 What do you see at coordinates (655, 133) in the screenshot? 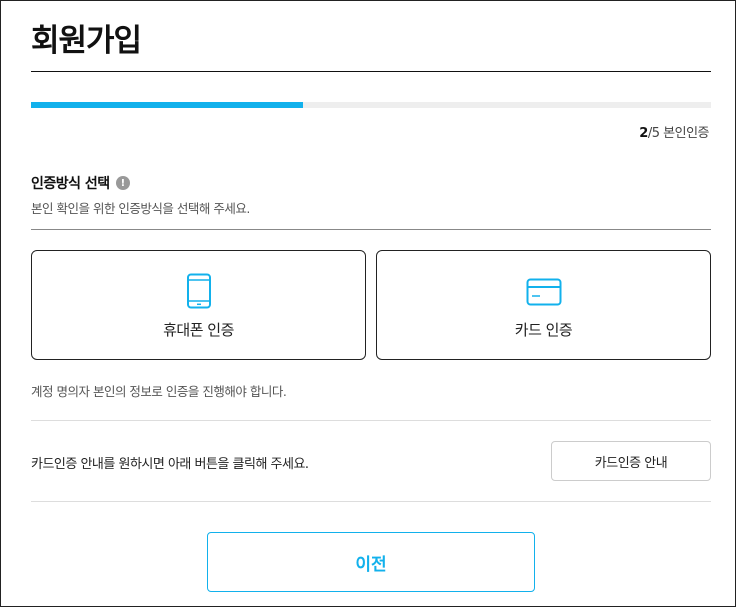
I see `total-steps: 5` at bounding box center [655, 133].